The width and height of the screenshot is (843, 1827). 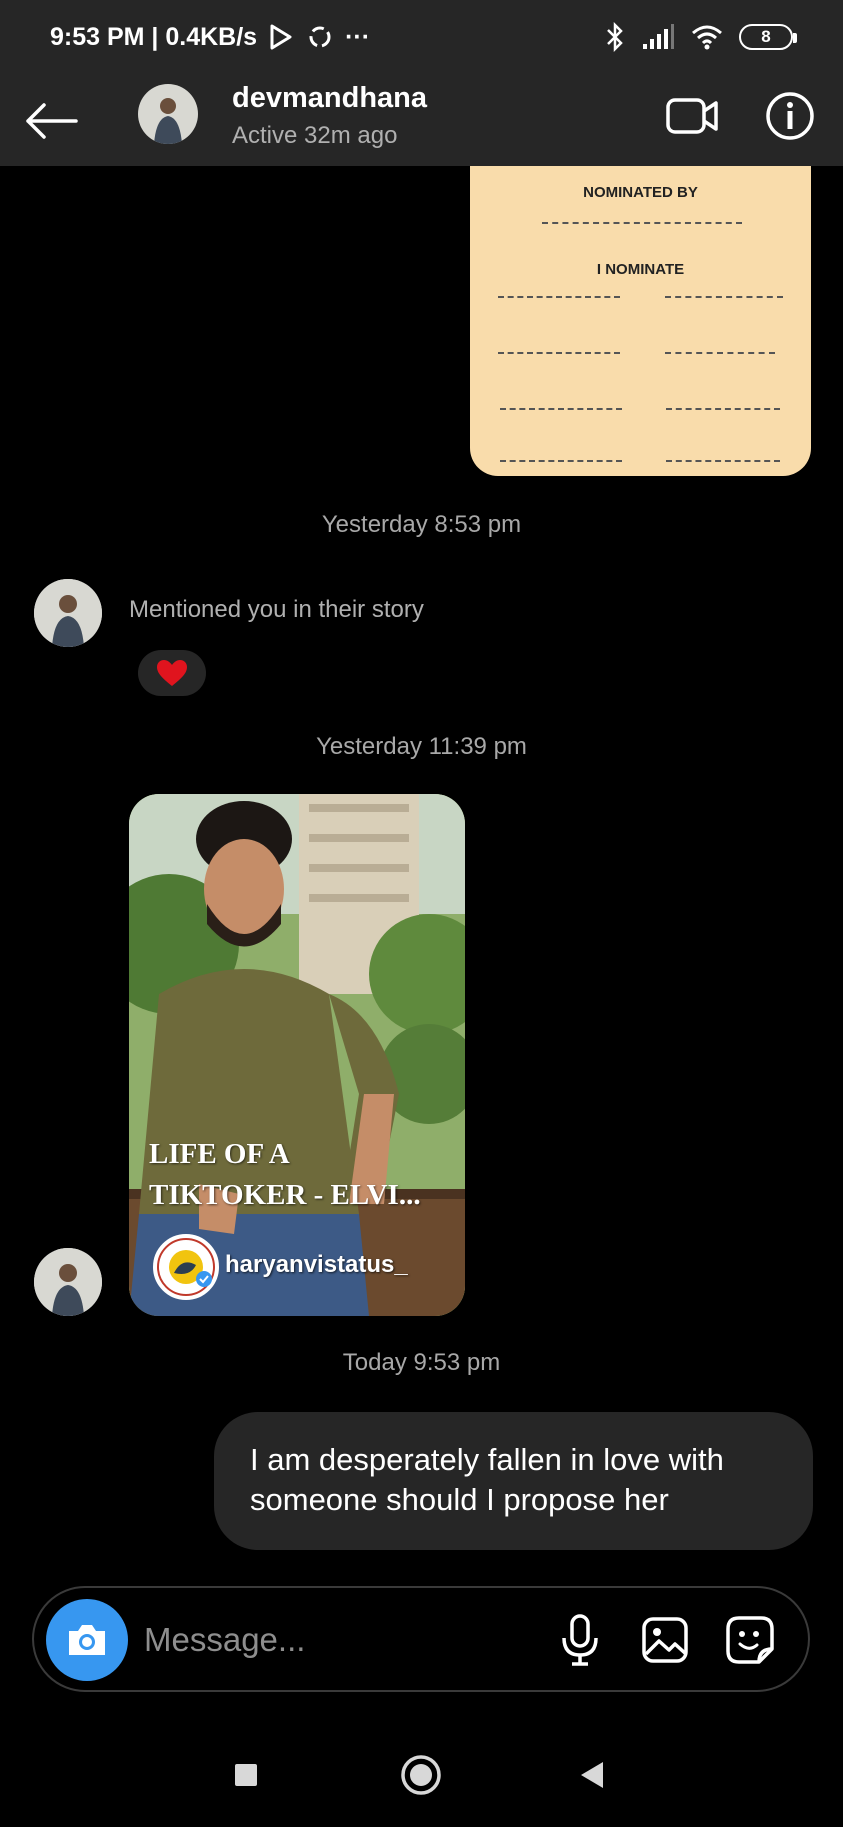 I want to click on status-bar: 9:53 PM | 0.4KB/s ··· 8, so click(x=421, y=39).